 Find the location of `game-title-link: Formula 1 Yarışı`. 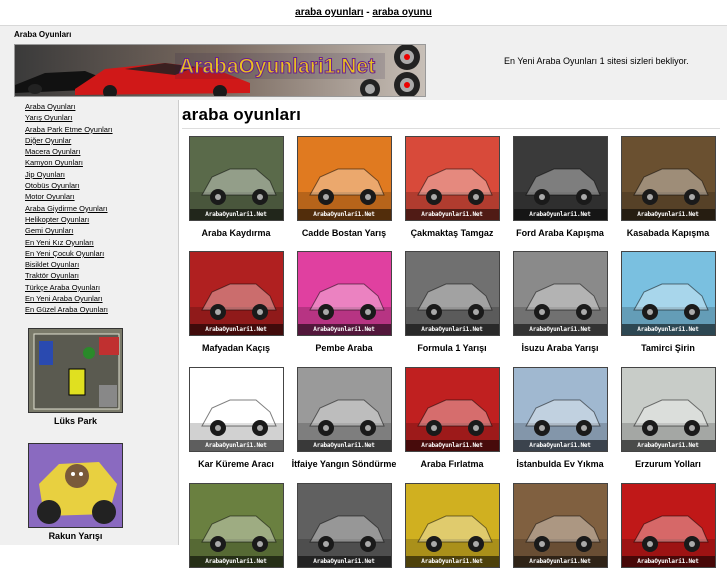

game-title-link: Formula 1 Yarışı is located at coordinates (452, 348).